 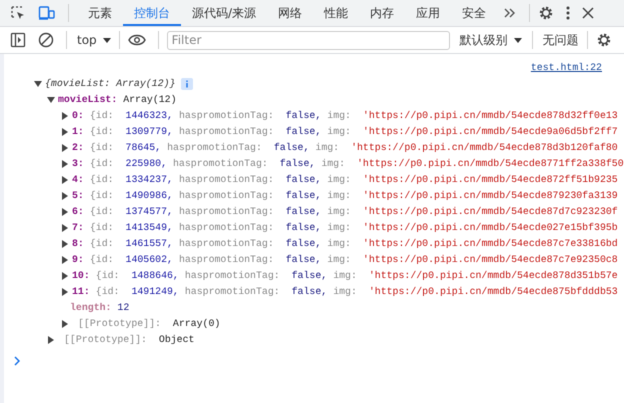 I want to click on array-entry: 9: {id: 1405602, haspromotionTag: false, img: 'https://p0.pipi.cn/mmdb/54ecde87c7e92350c8, so click(x=345, y=260).